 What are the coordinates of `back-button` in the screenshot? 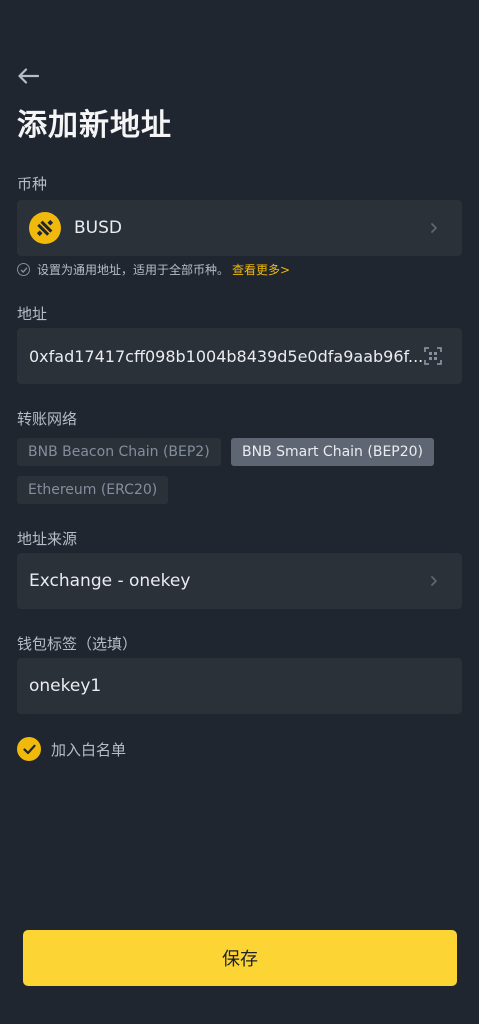 It's located at (28, 76).